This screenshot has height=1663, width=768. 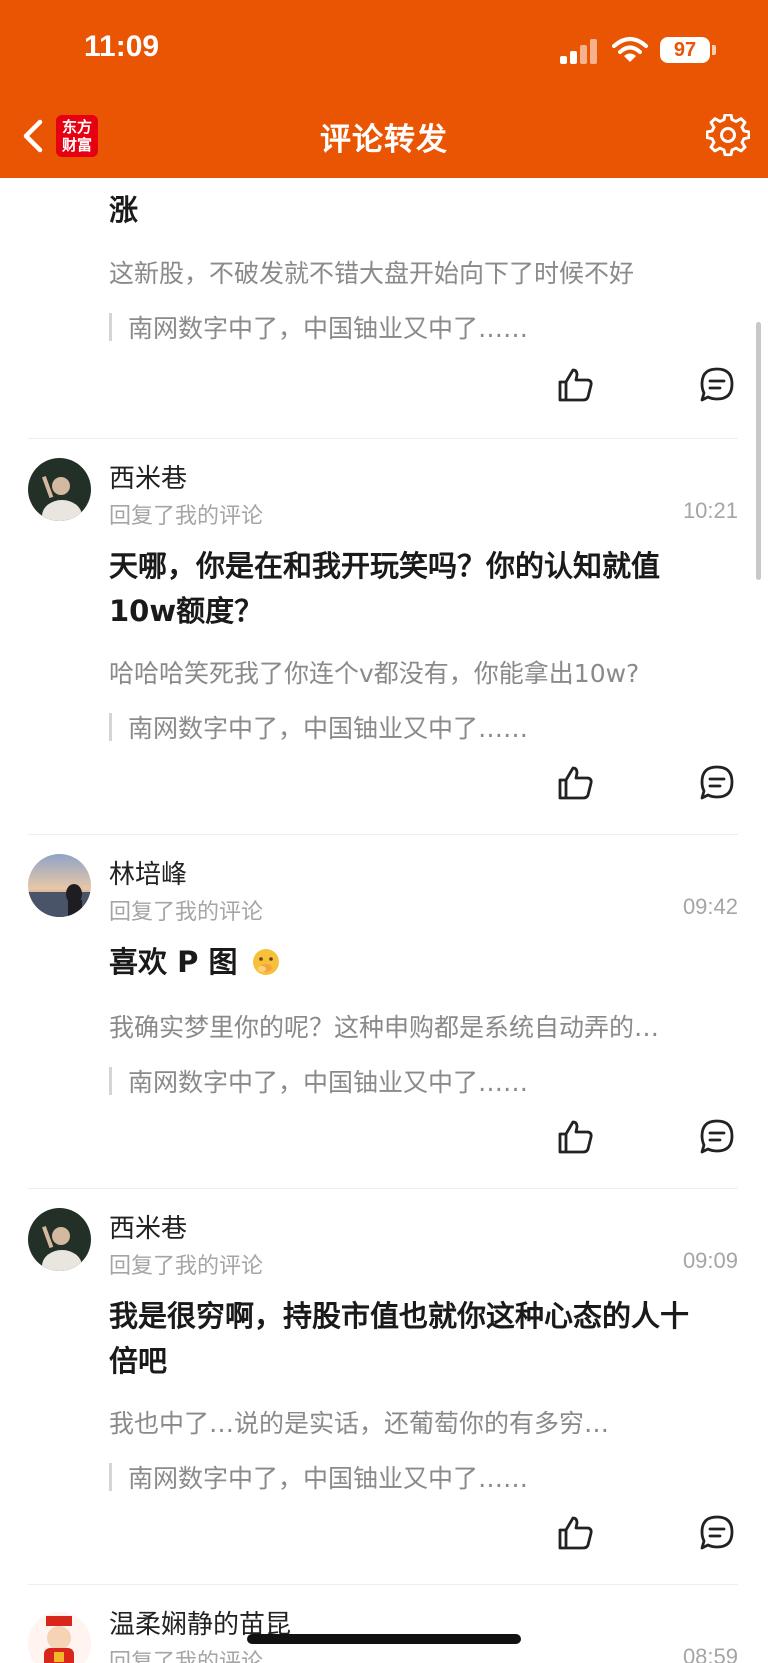 What do you see at coordinates (124, 210) in the screenshot?
I see `comment-text: 涨` at bounding box center [124, 210].